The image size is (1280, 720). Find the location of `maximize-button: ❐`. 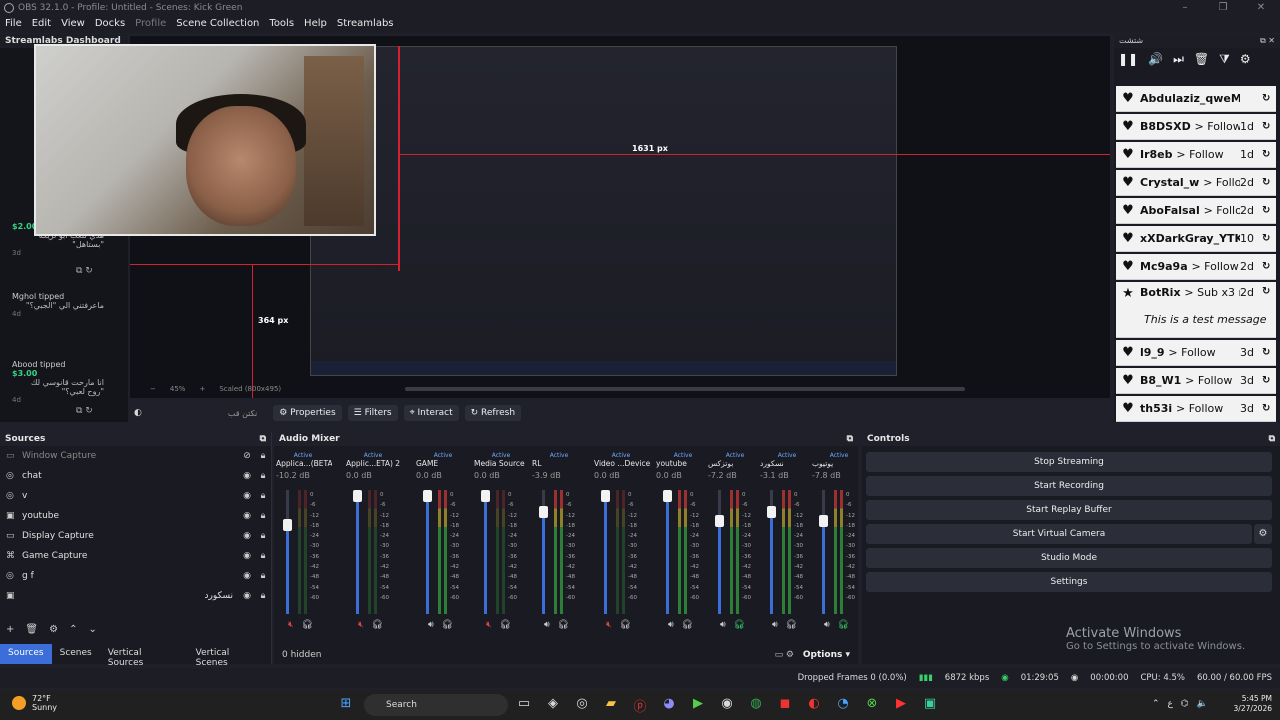

maximize-button: ❐ is located at coordinates (1223, 8).